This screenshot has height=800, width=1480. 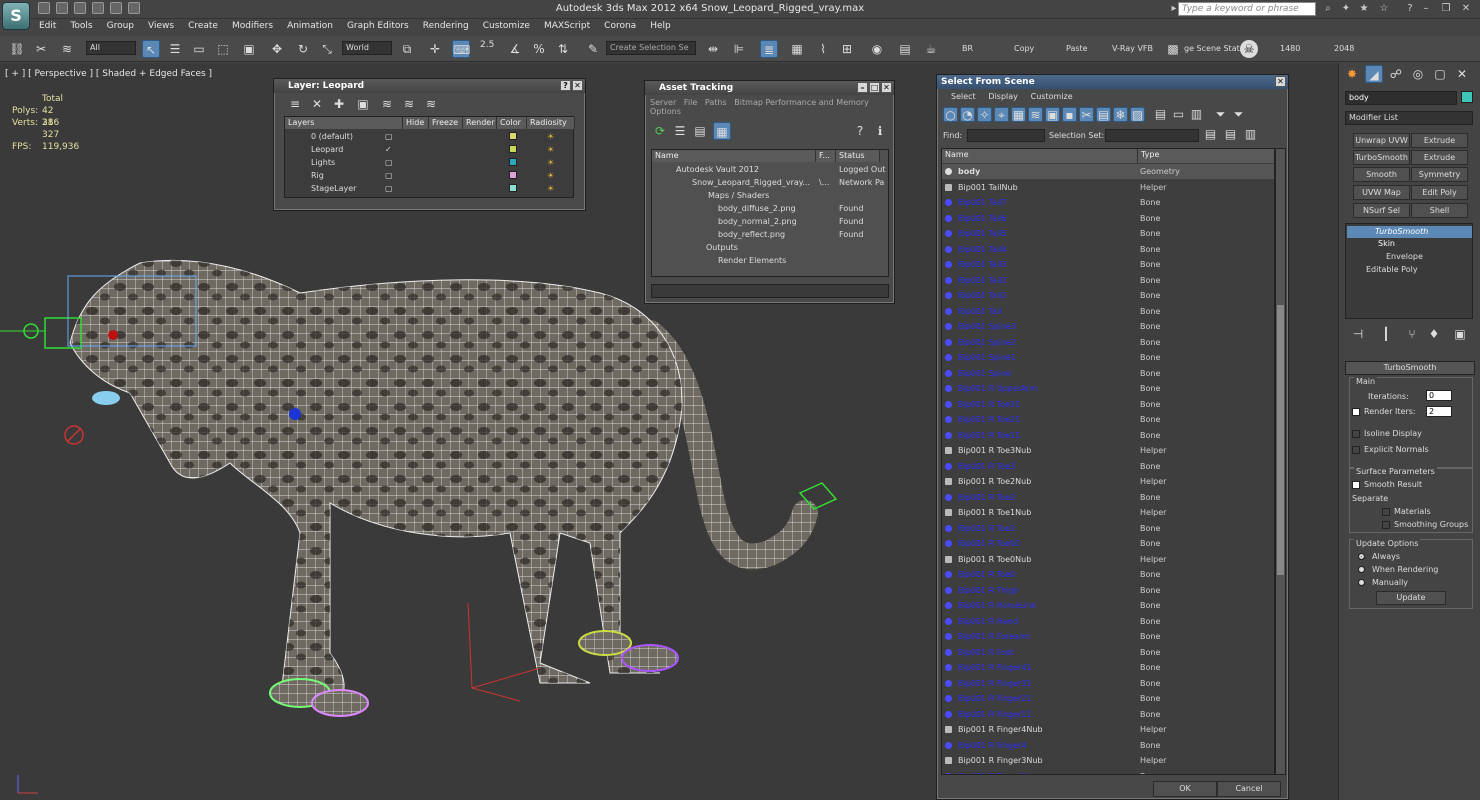 I want to click on save-file-icon, so click(x=80, y=8).